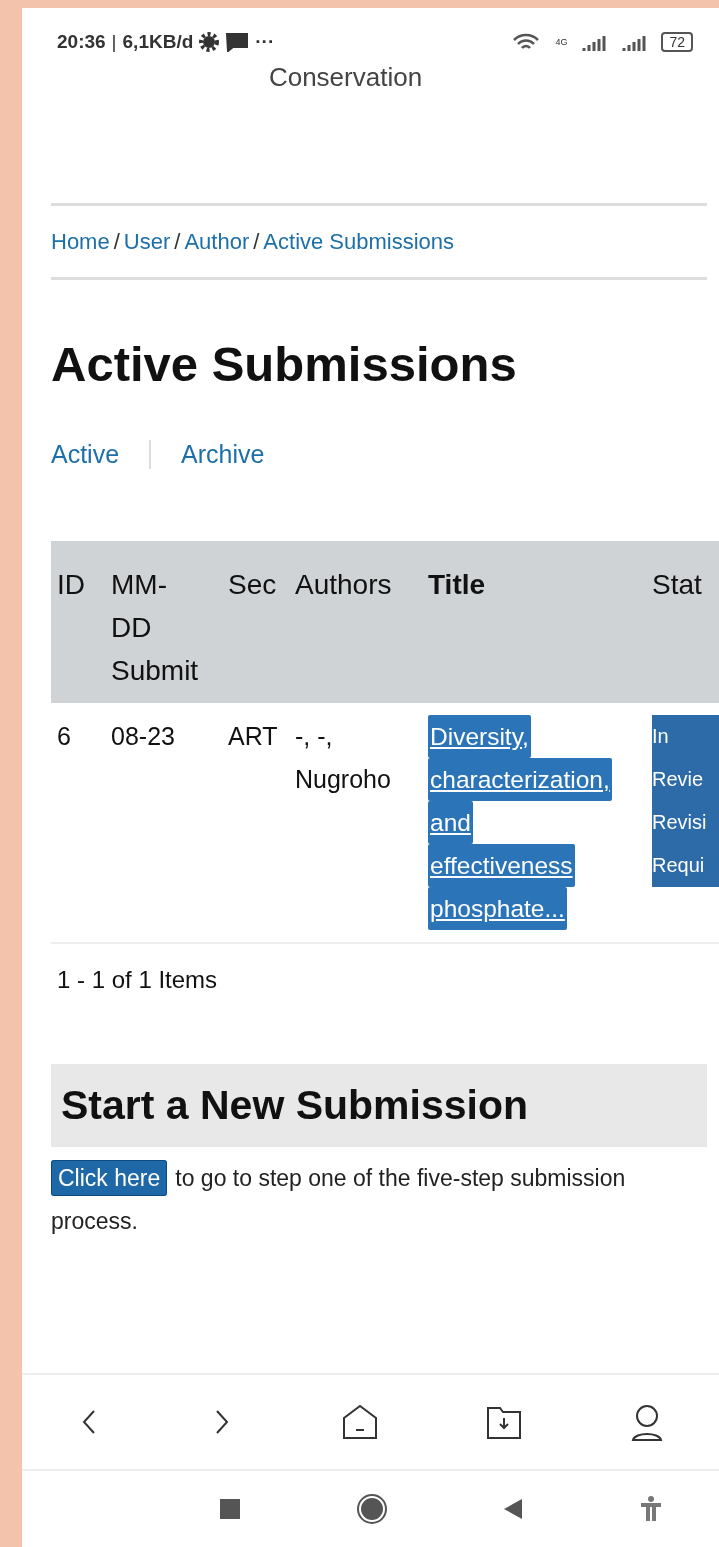 The height and width of the screenshot is (1547, 719). I want to click on tab: Archive, so click(222, 454).